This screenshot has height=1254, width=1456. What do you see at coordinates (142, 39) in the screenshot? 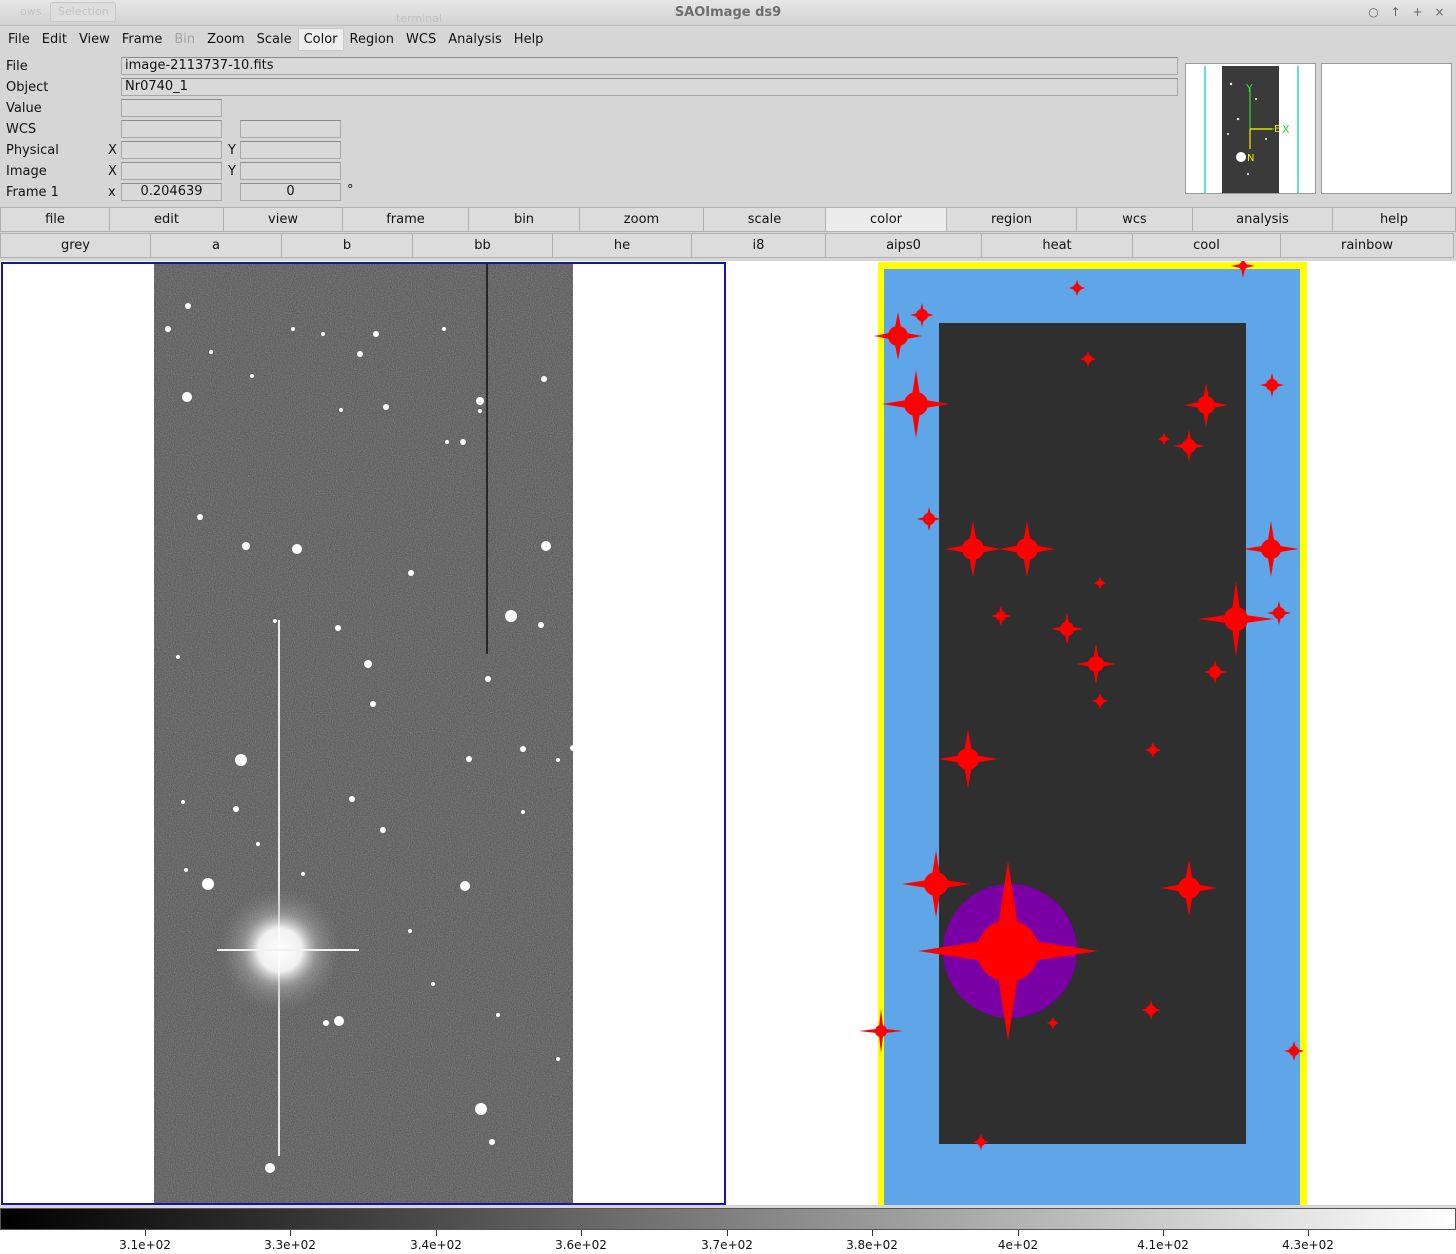
I see `menu-frame: Frame` at bounding box center [142, 39].